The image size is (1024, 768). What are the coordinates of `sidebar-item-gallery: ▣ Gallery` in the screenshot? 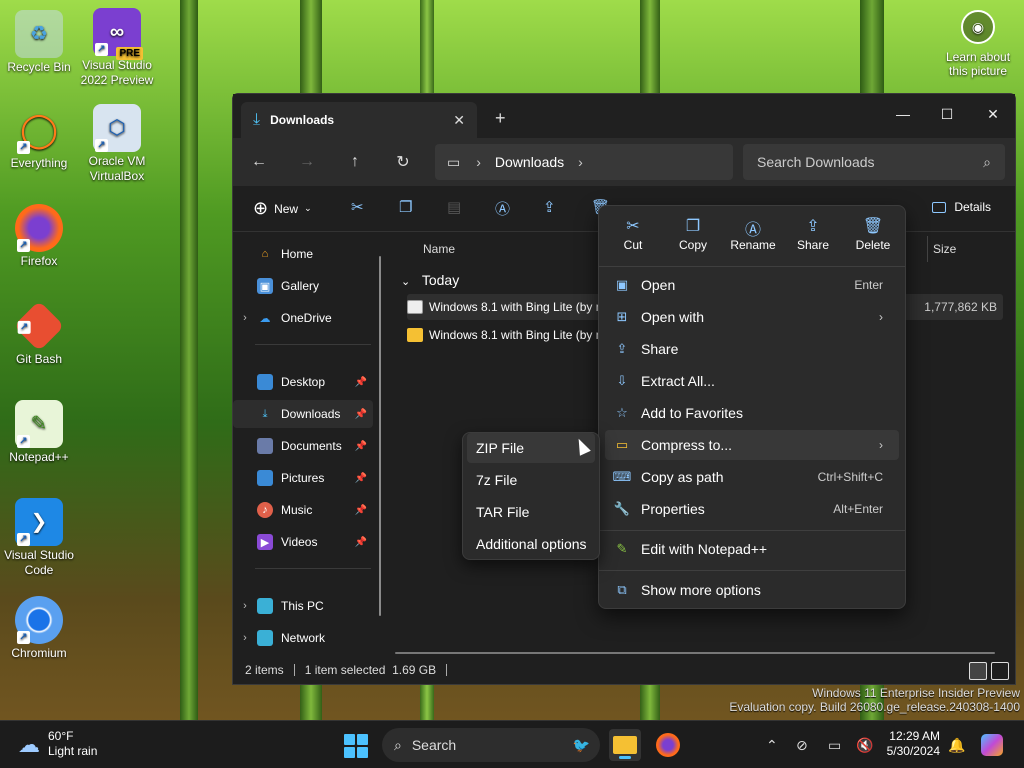 It's located at (303, 286).